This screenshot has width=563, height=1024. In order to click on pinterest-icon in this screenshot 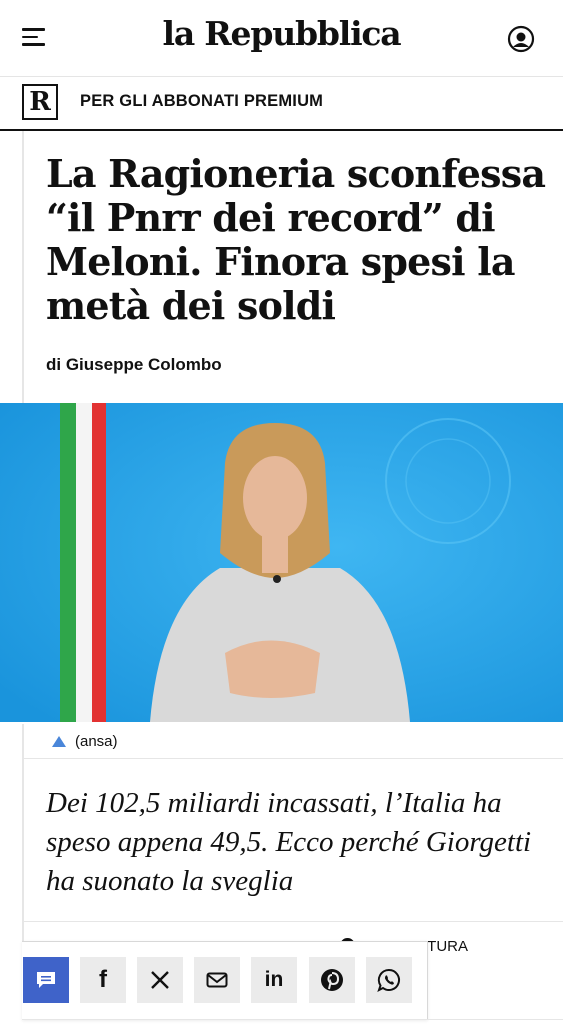, I will do `click(332, 980)`.